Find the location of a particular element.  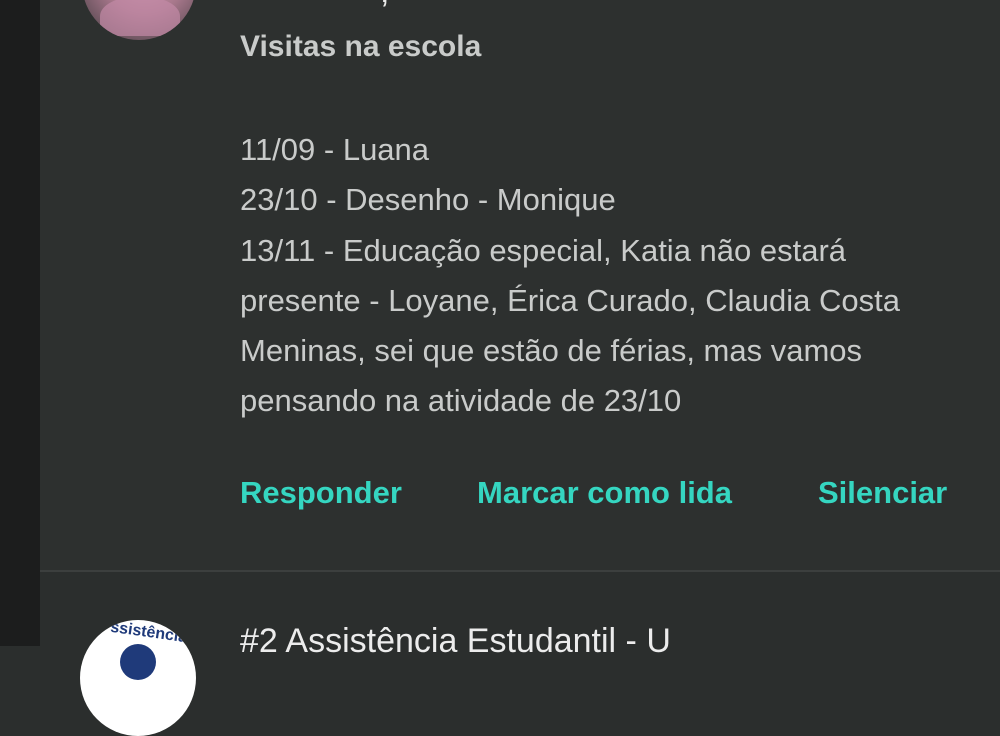

message-subject: Visitas na escola is located at coordinates (361, 46).